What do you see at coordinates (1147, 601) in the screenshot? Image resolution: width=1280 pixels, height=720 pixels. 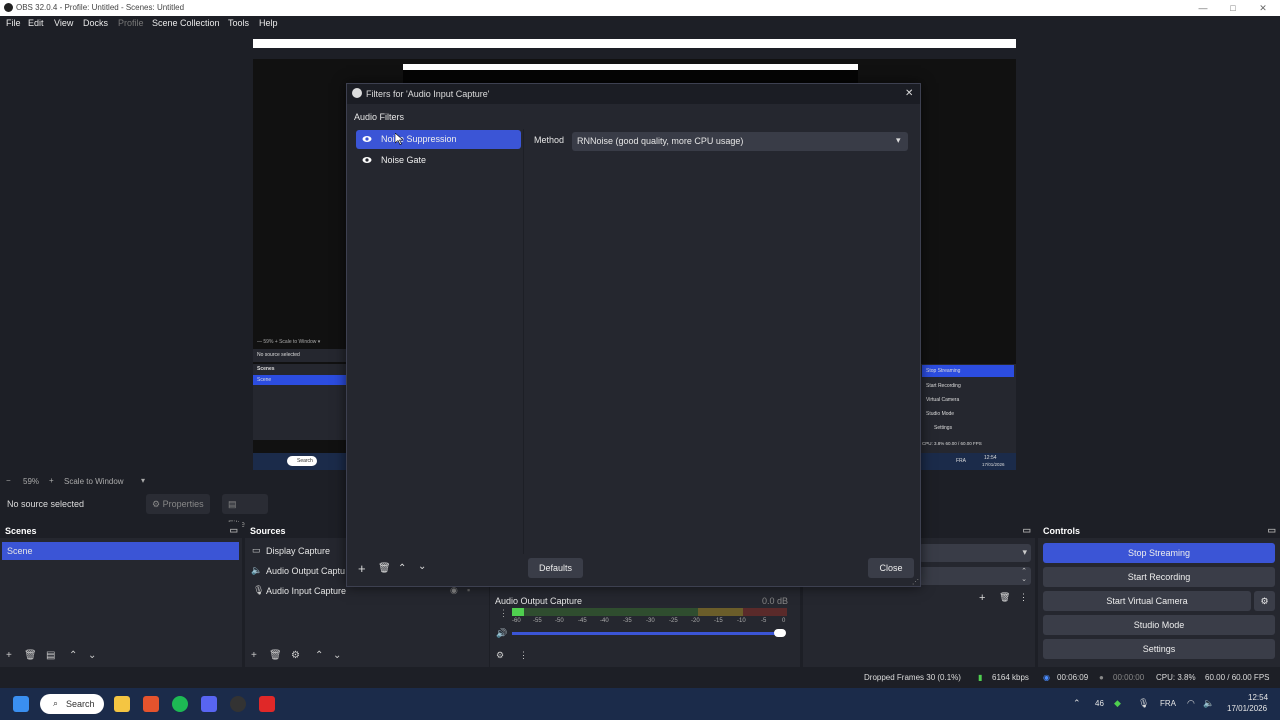 I see `start-virtual-camera-button: Start Virtual Camera` at bounding box center [1147, 601].